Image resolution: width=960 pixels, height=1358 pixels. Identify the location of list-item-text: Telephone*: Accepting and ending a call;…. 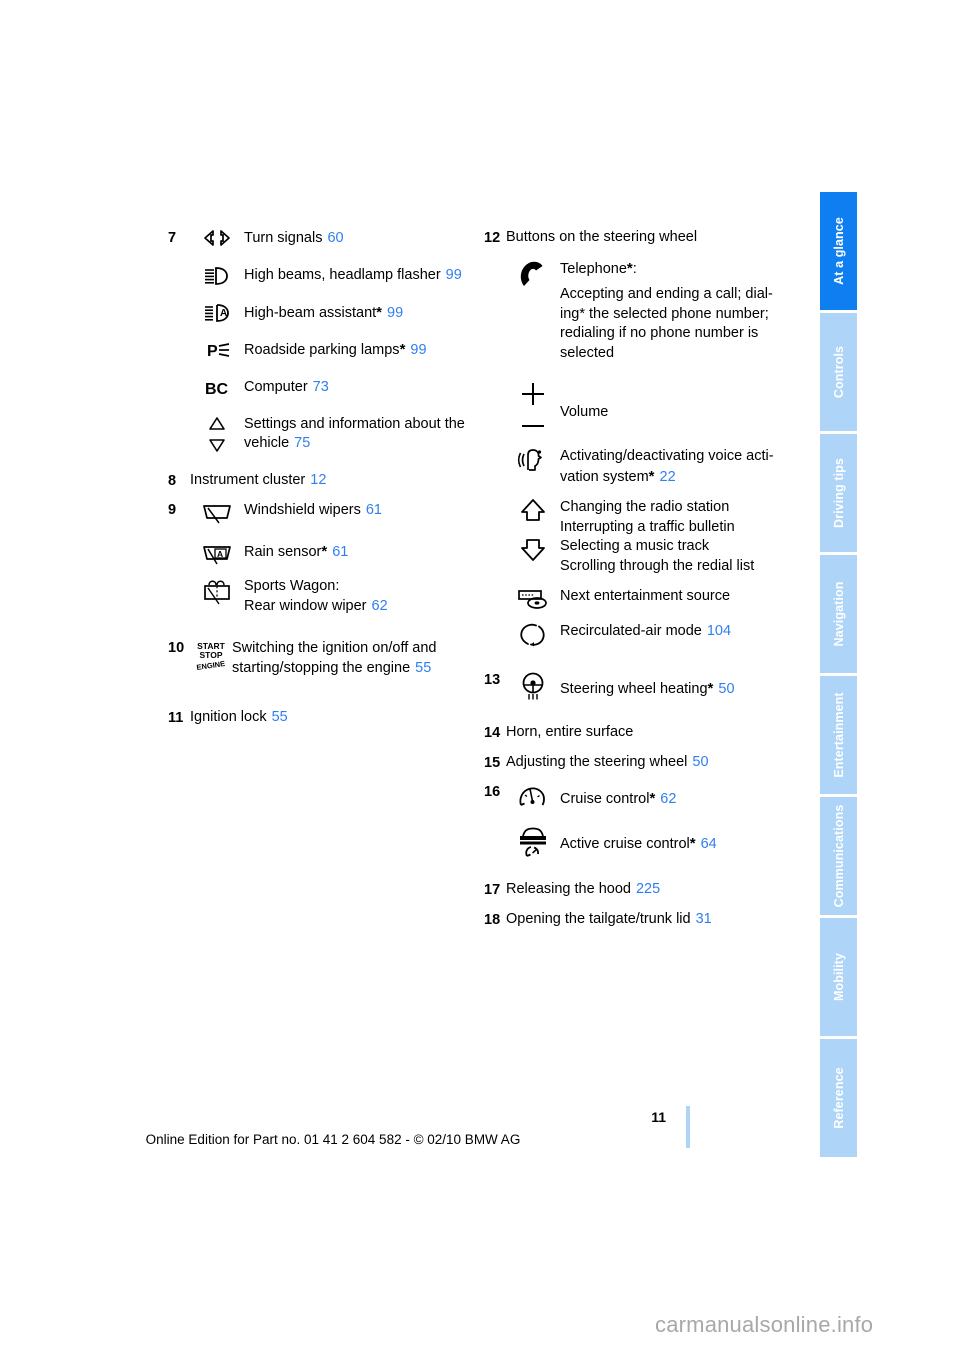
(682, 311).